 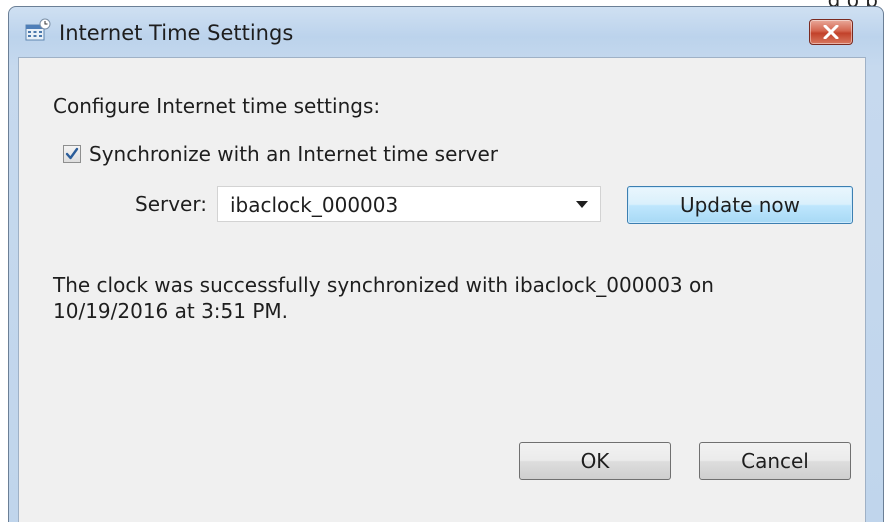 What do you see at coordinates (740, 205) in the screenshot?
I see `update-now-button: Update now` at bounding box center [740, 205].